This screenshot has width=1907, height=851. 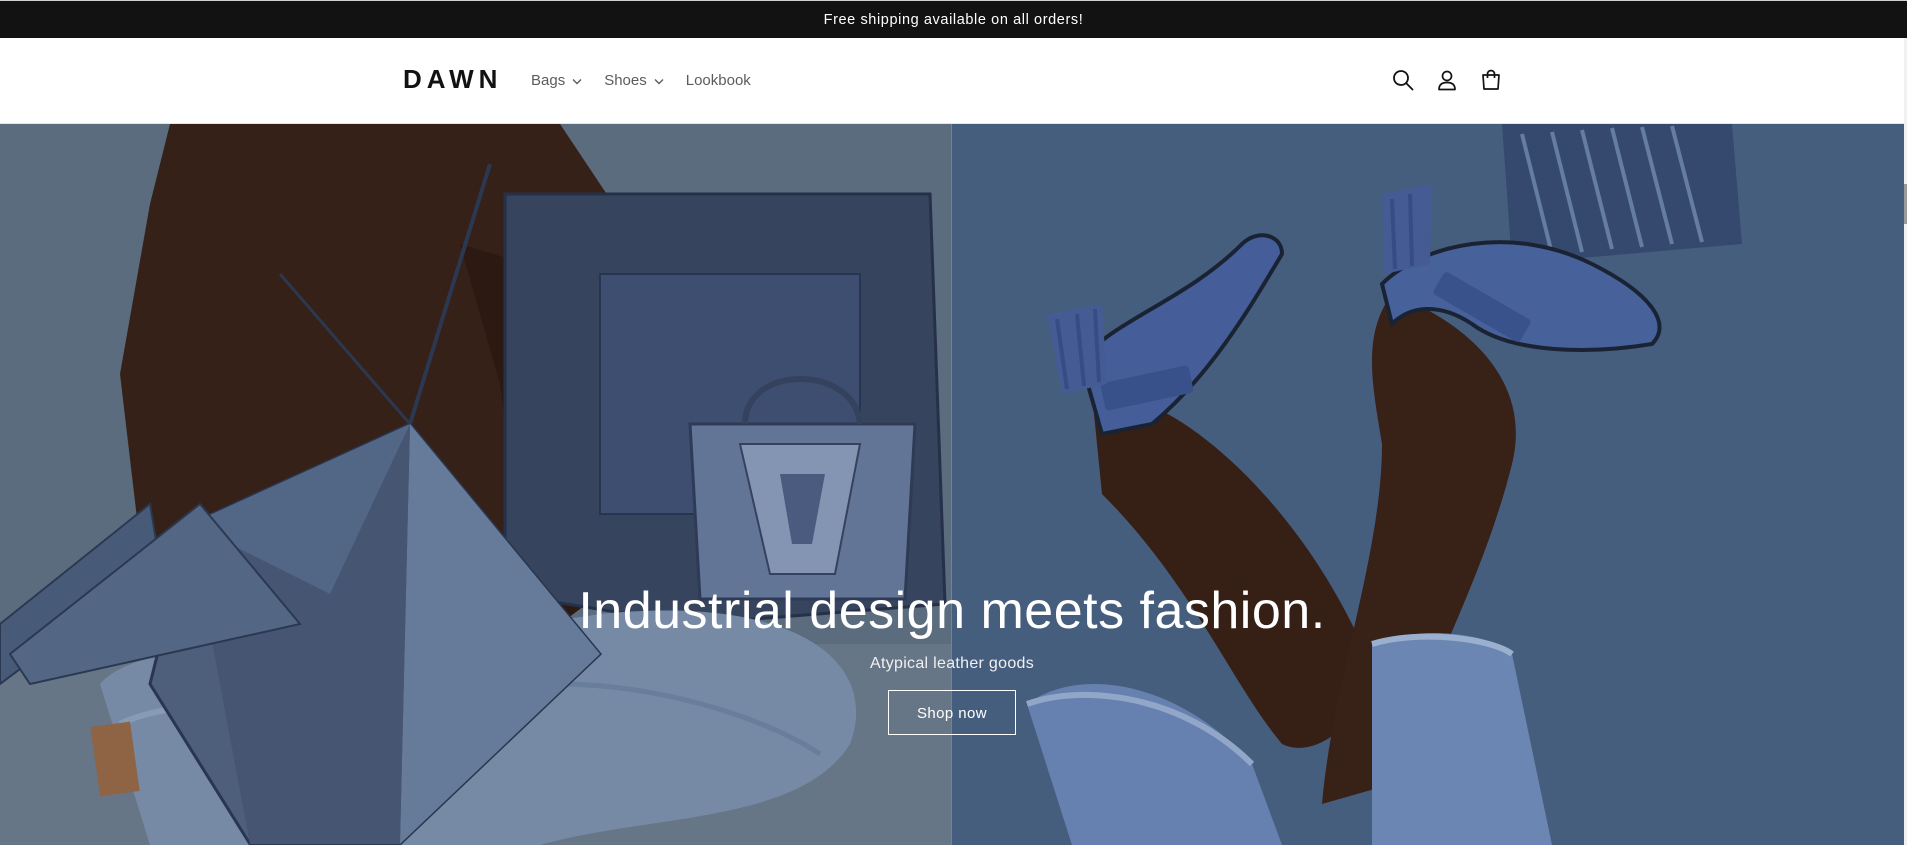 I want to click on nav-item-shoes: Shoes, so click(x=634, y=81).